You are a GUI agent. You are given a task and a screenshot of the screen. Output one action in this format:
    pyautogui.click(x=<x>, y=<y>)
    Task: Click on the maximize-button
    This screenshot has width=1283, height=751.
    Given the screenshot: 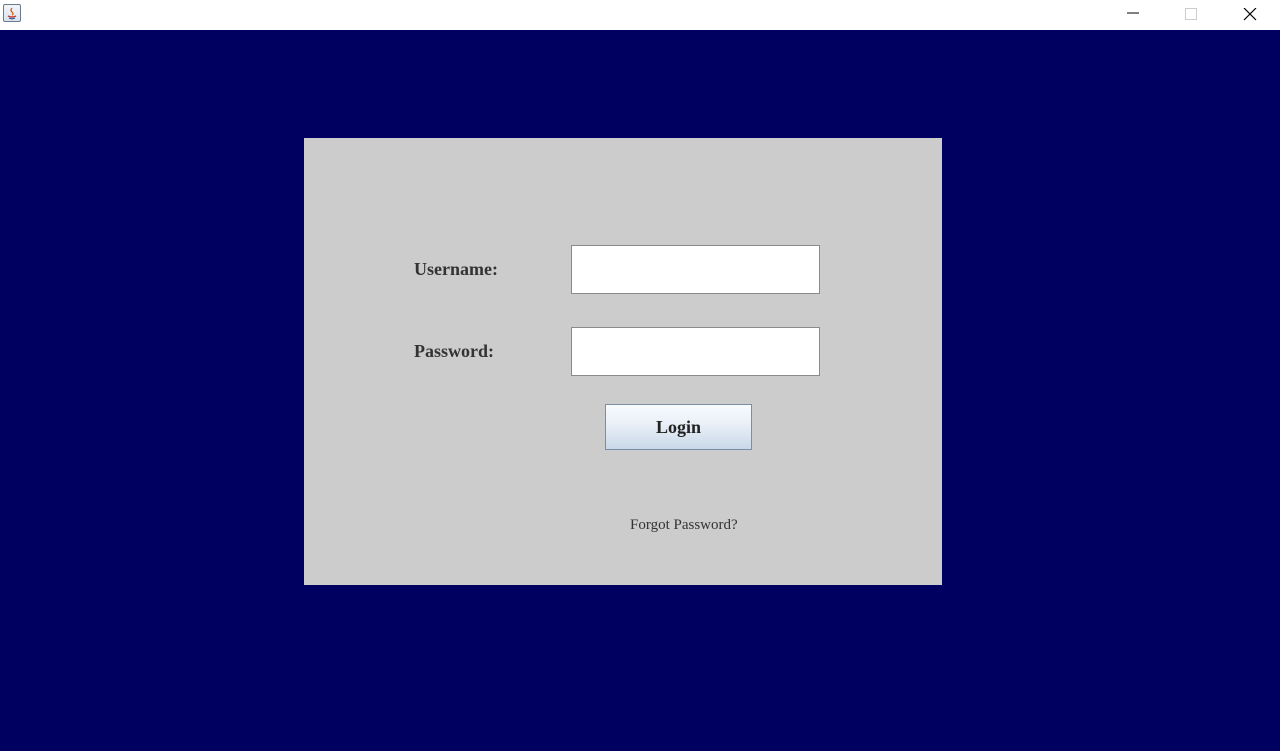 What is the action you would take?
    pyautogui.click(x=1191, y=15)
    